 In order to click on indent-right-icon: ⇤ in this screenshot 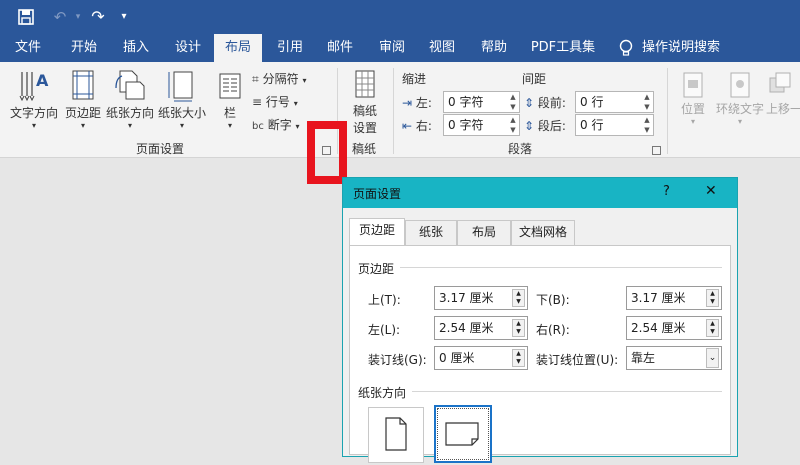, I will do `click(407, 126)`.